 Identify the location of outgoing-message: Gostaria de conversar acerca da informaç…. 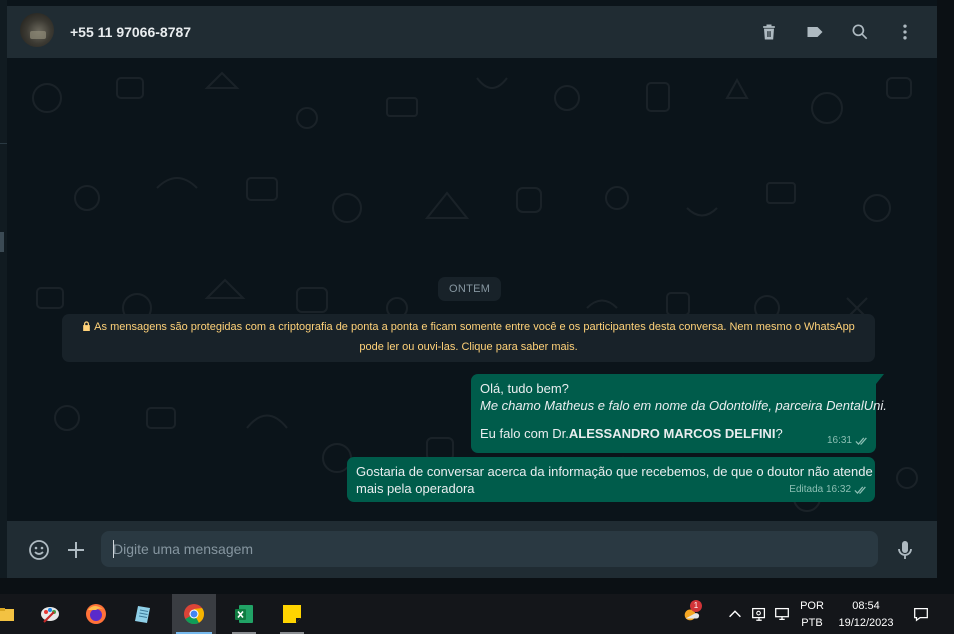
(611, 479).